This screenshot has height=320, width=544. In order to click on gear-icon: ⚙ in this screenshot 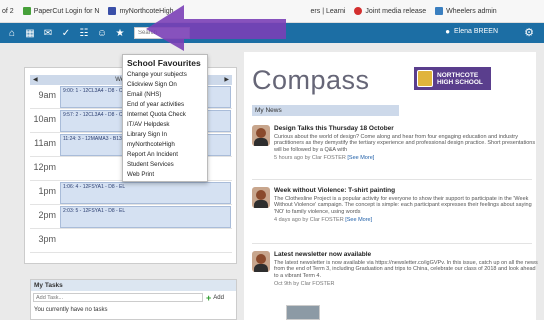, I will do `click(529, 32)`.